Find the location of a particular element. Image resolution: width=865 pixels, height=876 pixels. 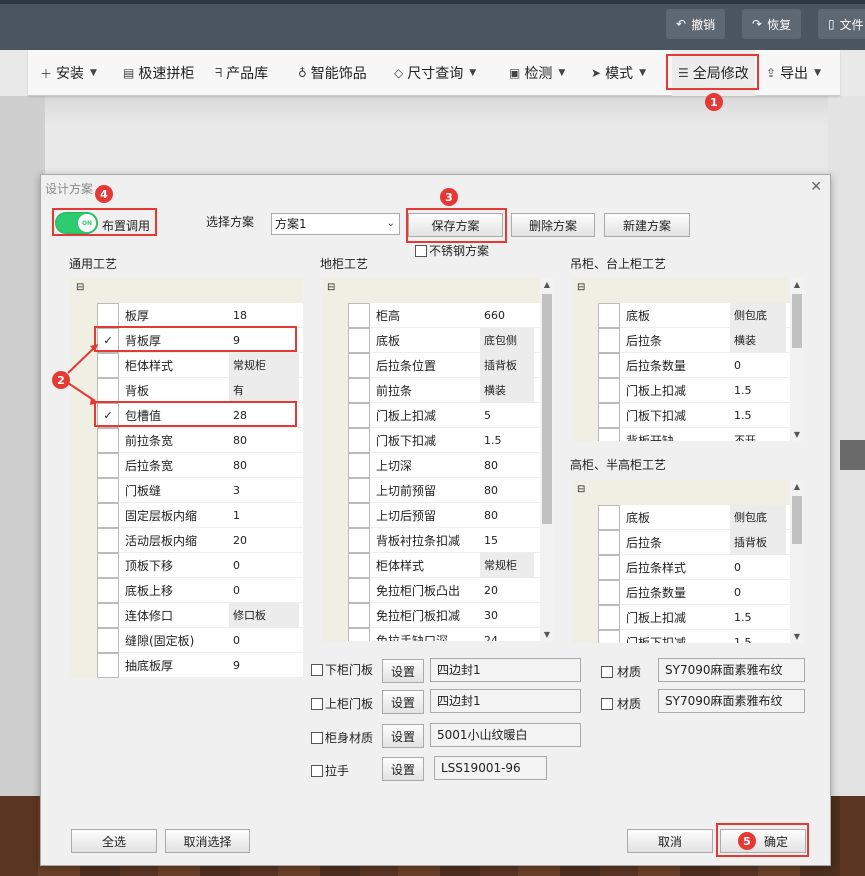

table-row: 门板上扣减 5 is located at coordinates (438, 415).